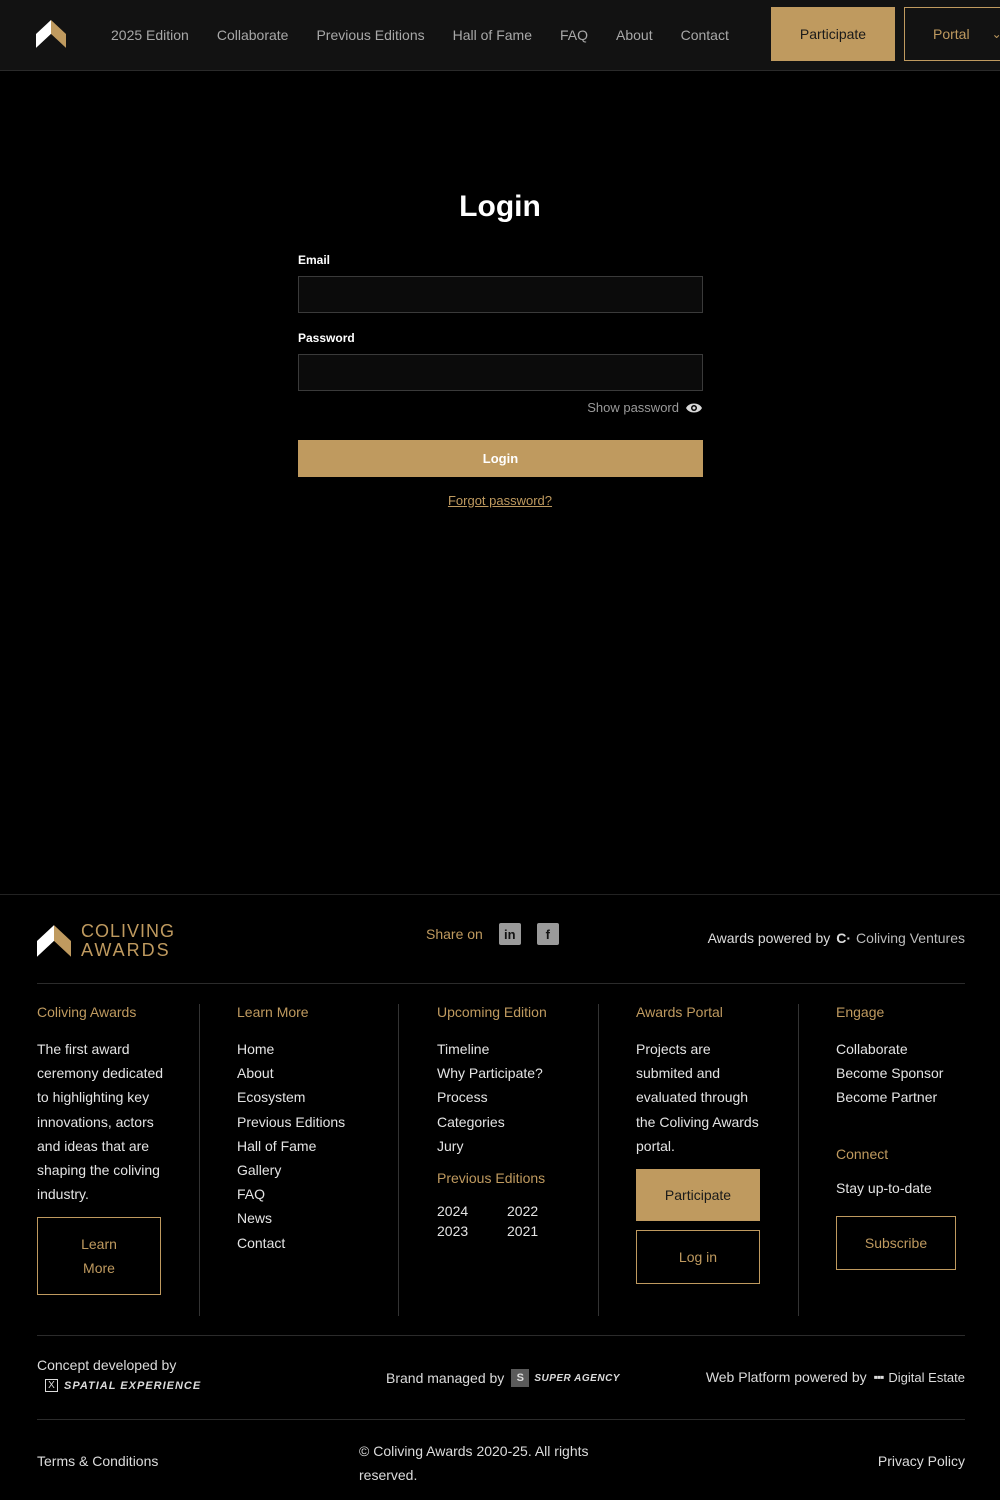 This screenshot has width=1000, height=1500. What do you see at coordinates (317, 1097) in the screenshot?
I see `footer-link-ecosystem: Ecosystem` at bounding box center [317, 1097].